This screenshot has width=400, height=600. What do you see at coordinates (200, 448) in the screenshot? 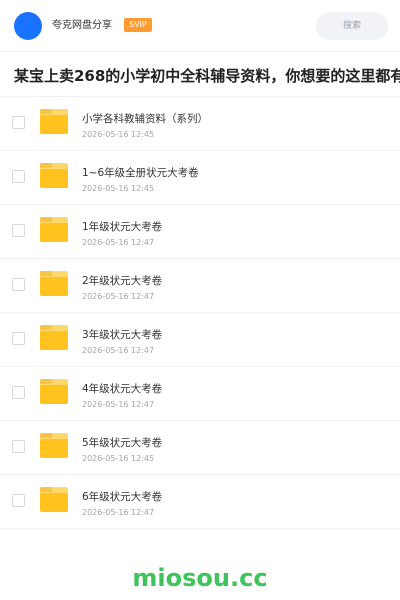
I see `file-row: 5年级状元大考卷 2026-05-16 12:45` at bounding box center [200, 448].